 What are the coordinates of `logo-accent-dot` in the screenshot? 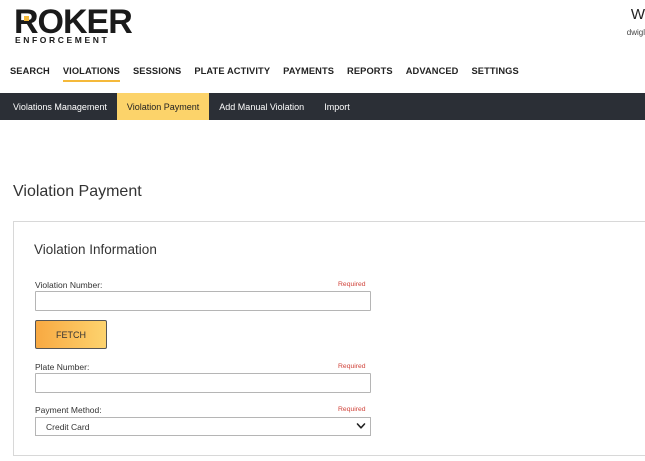 It's located at (26, 18).